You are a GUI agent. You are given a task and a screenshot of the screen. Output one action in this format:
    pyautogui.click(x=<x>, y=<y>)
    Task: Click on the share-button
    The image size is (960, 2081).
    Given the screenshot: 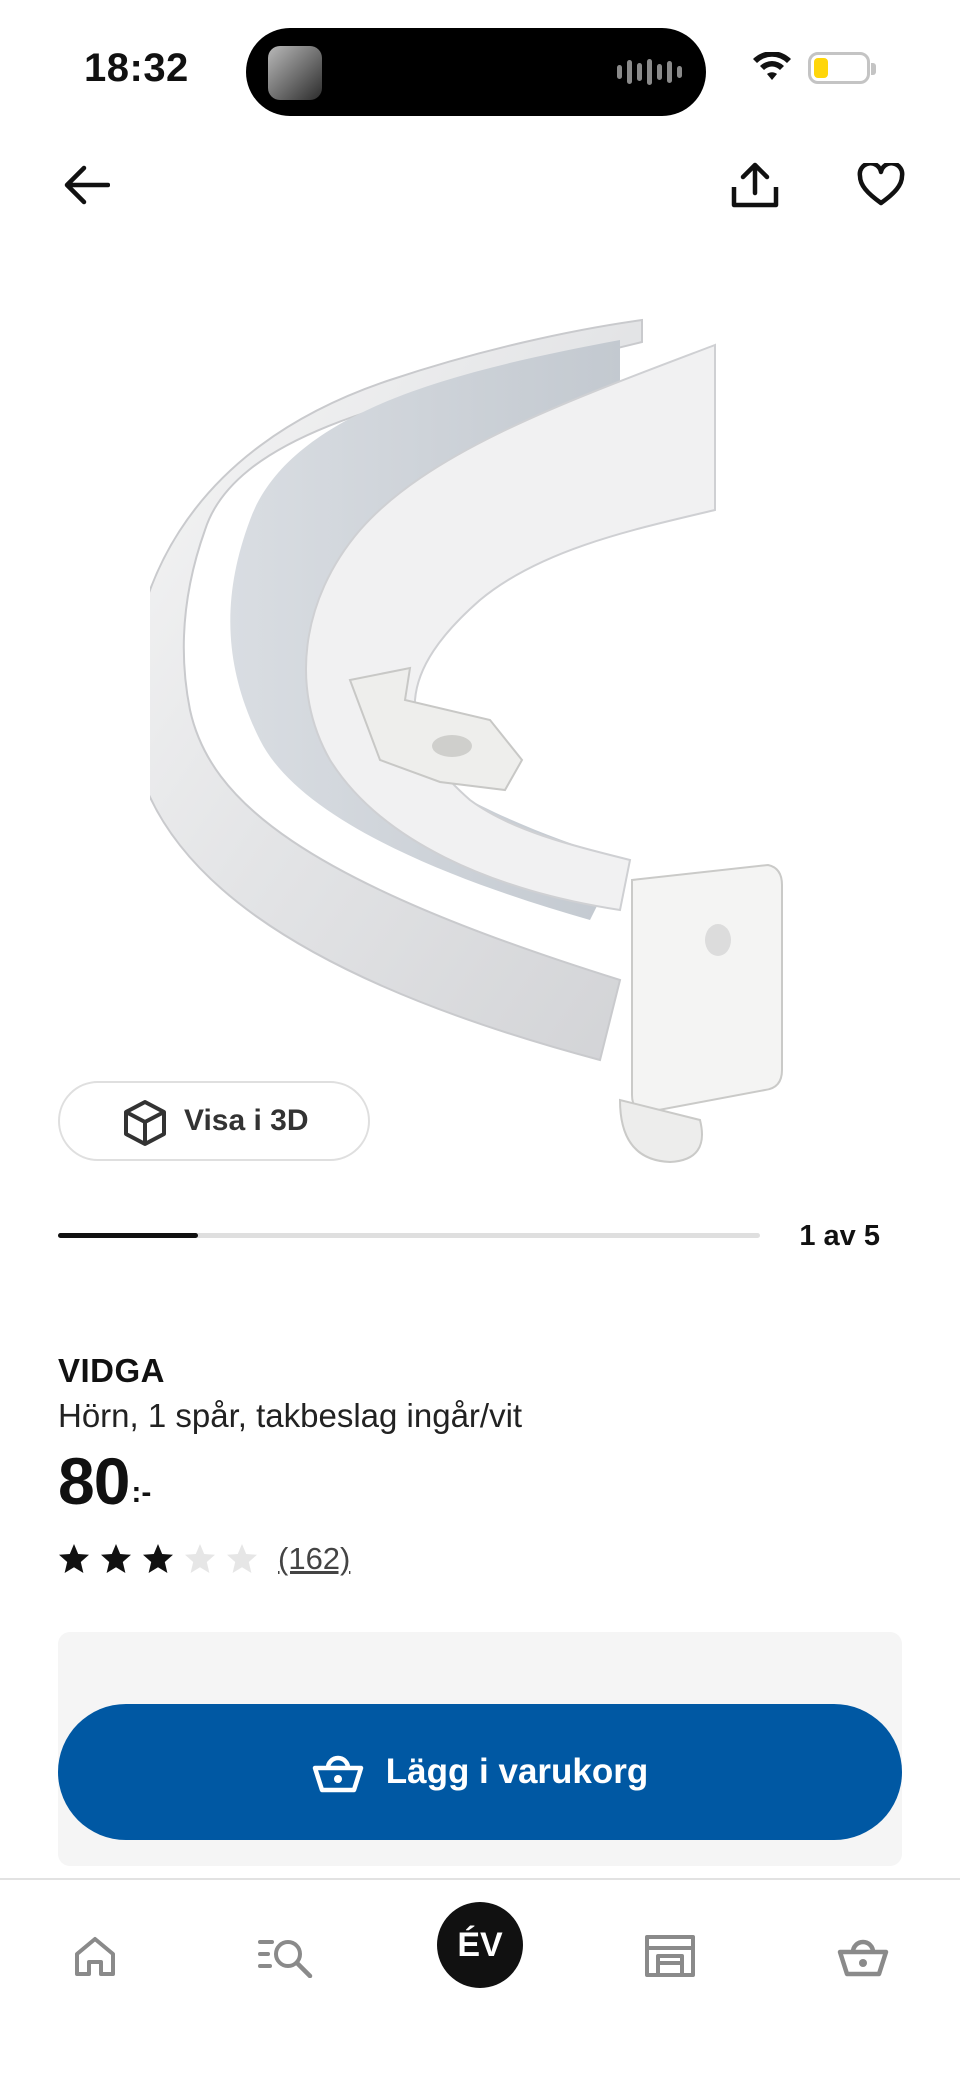 What is the action you would take?
    pyautogui.click(x=755, y=185)
    